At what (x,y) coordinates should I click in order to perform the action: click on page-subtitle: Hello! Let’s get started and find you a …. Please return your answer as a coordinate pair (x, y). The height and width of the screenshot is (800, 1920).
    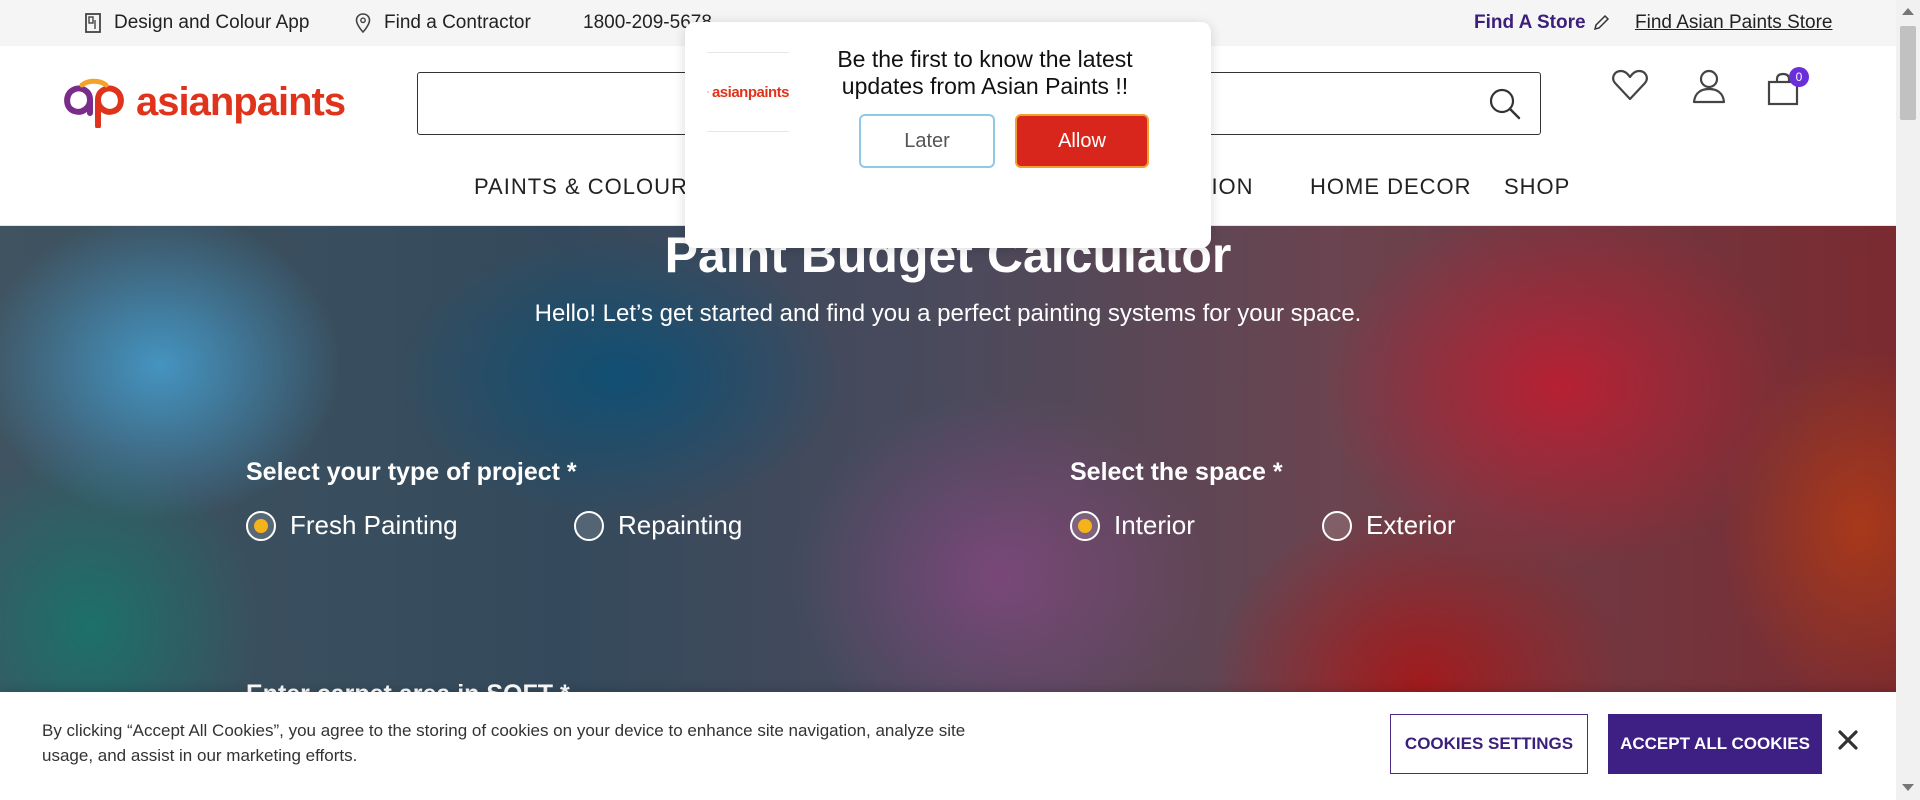
    Looking at the image, I should click on (948, 313).